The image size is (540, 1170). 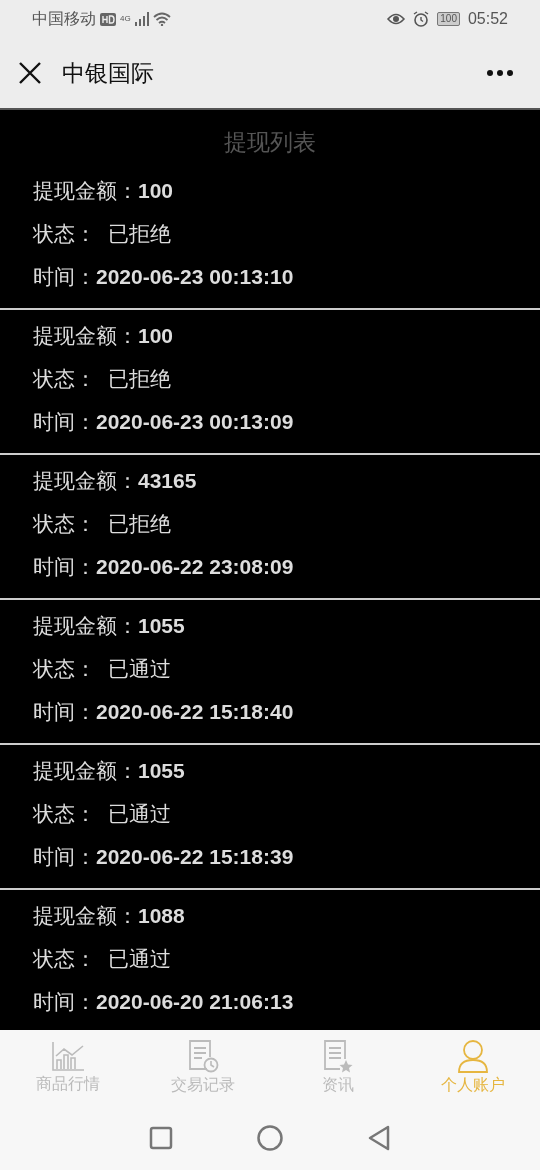 What do you see at coordinates (195, 276) in the screenshot?
I see `time-value: 2020-06-23 00:13:10` at bounding box center [195, 276].